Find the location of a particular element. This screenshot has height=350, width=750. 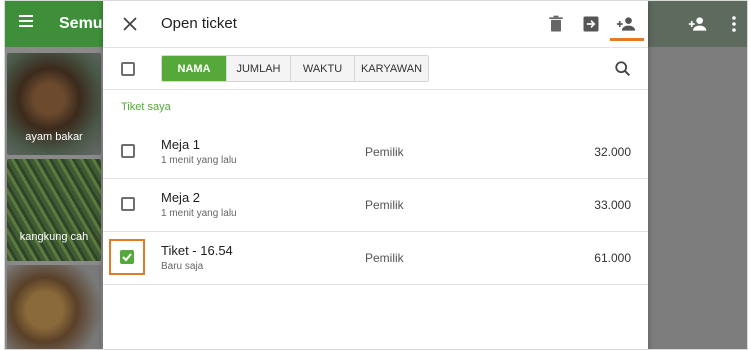

filter-bar: NAMA JUMLAH WAKTU KARYAWAN is located at coordinates (375, 69).